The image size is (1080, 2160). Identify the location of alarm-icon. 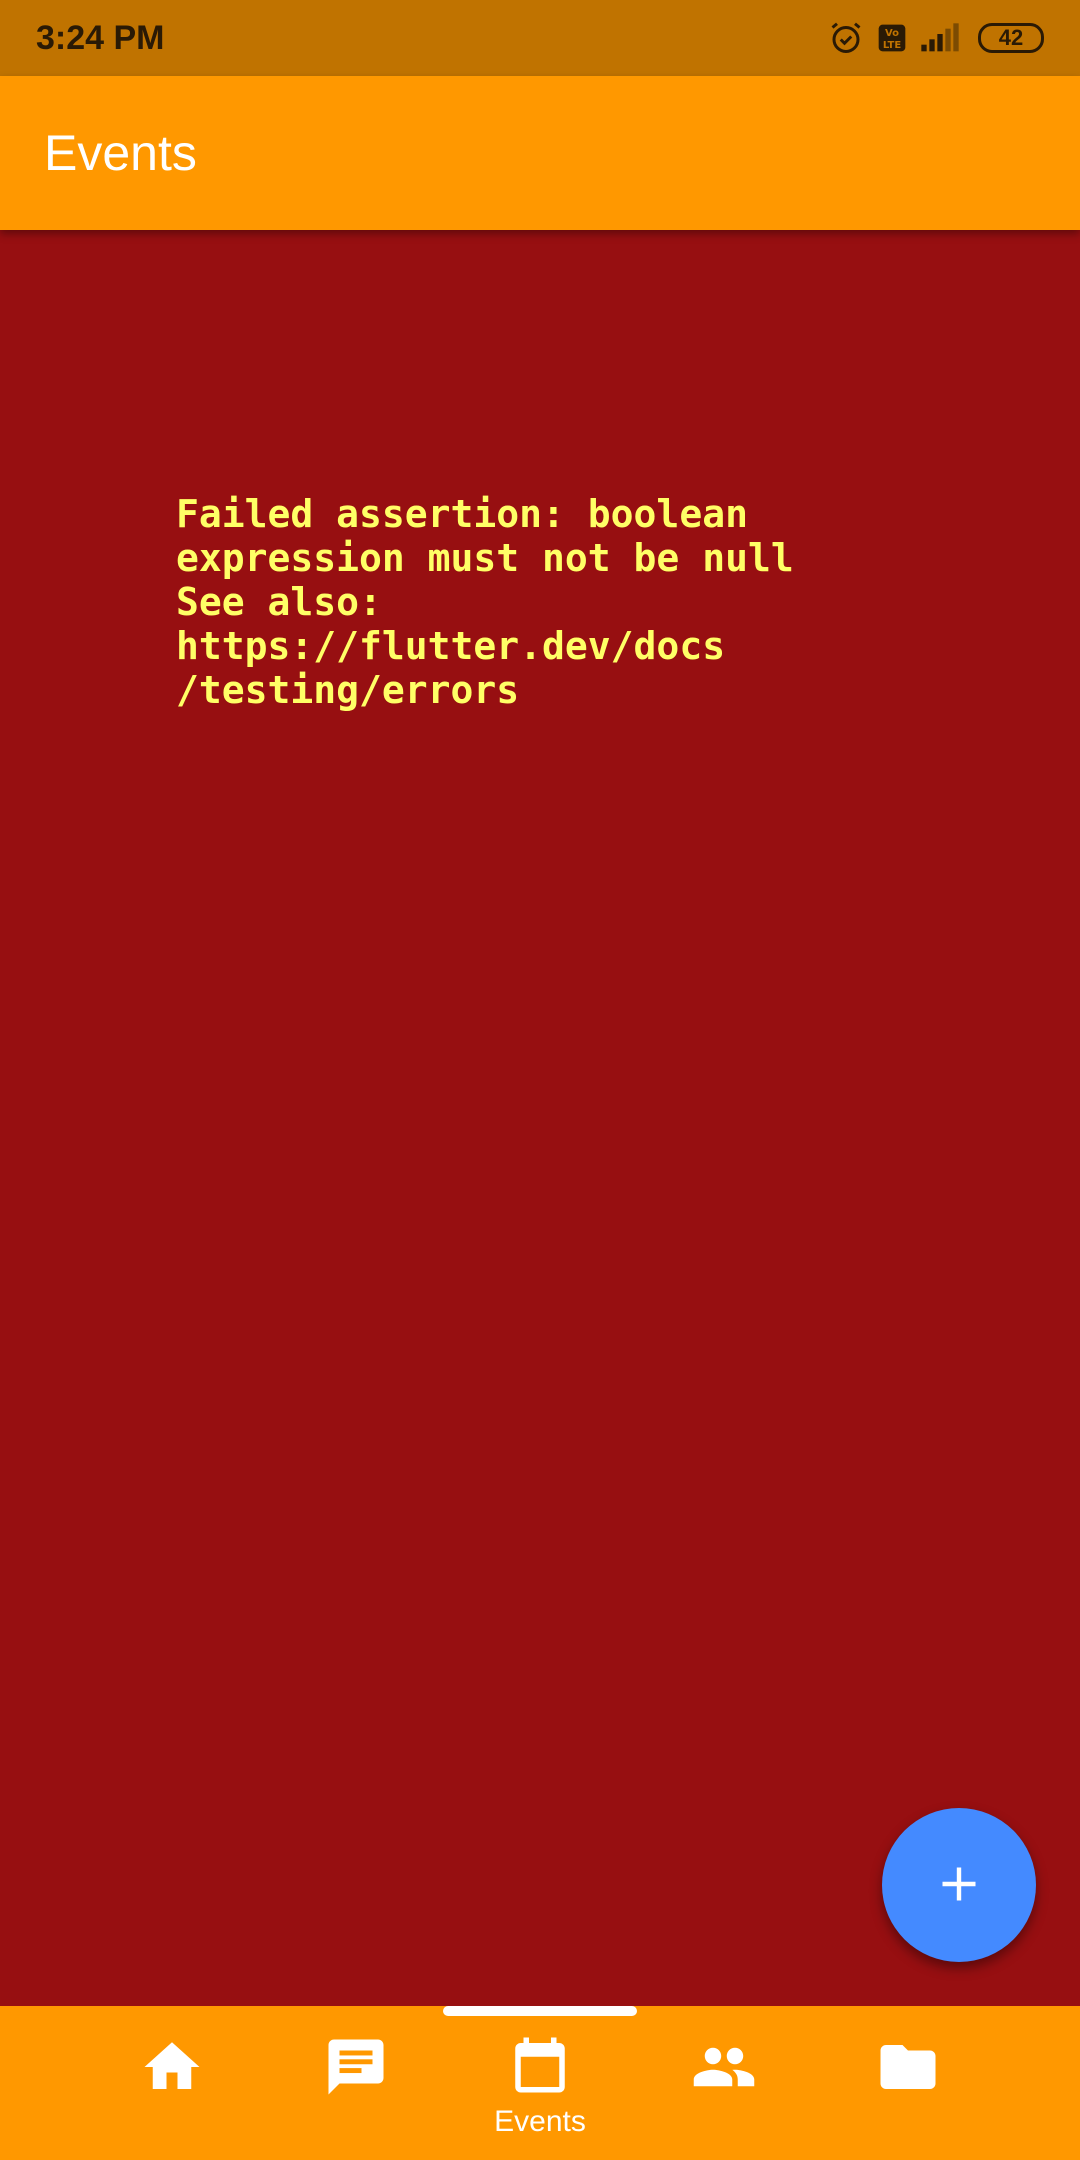
(846, 38).